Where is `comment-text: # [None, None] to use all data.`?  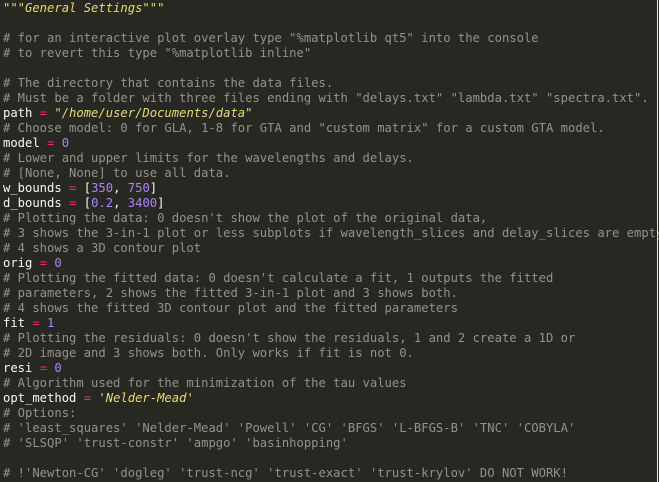 comment-text: # [None, None] to use all data. is located at coordinates (117, 173).